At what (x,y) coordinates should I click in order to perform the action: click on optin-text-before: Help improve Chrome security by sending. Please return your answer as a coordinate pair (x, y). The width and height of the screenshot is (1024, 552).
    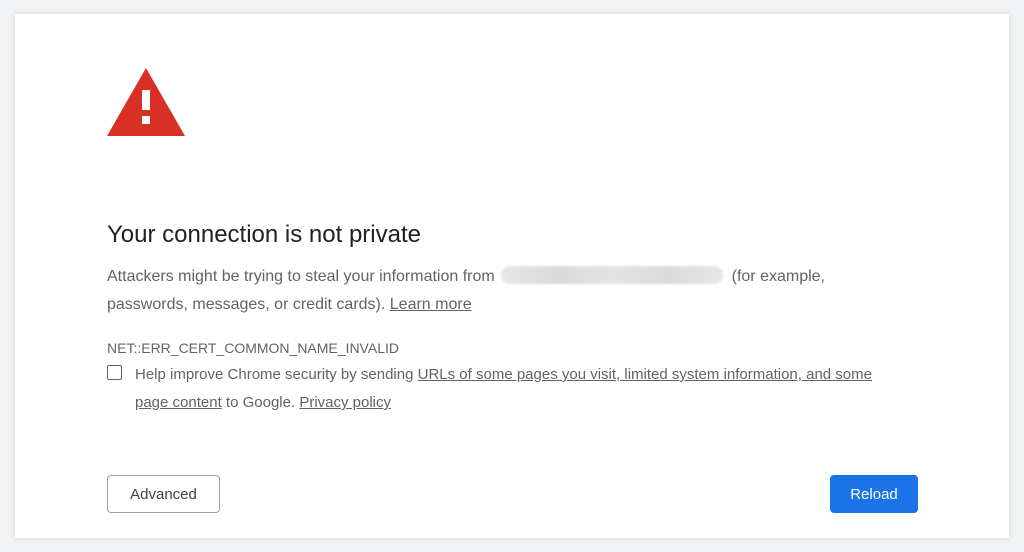
    Looking at the image, I should click on (274, 374).